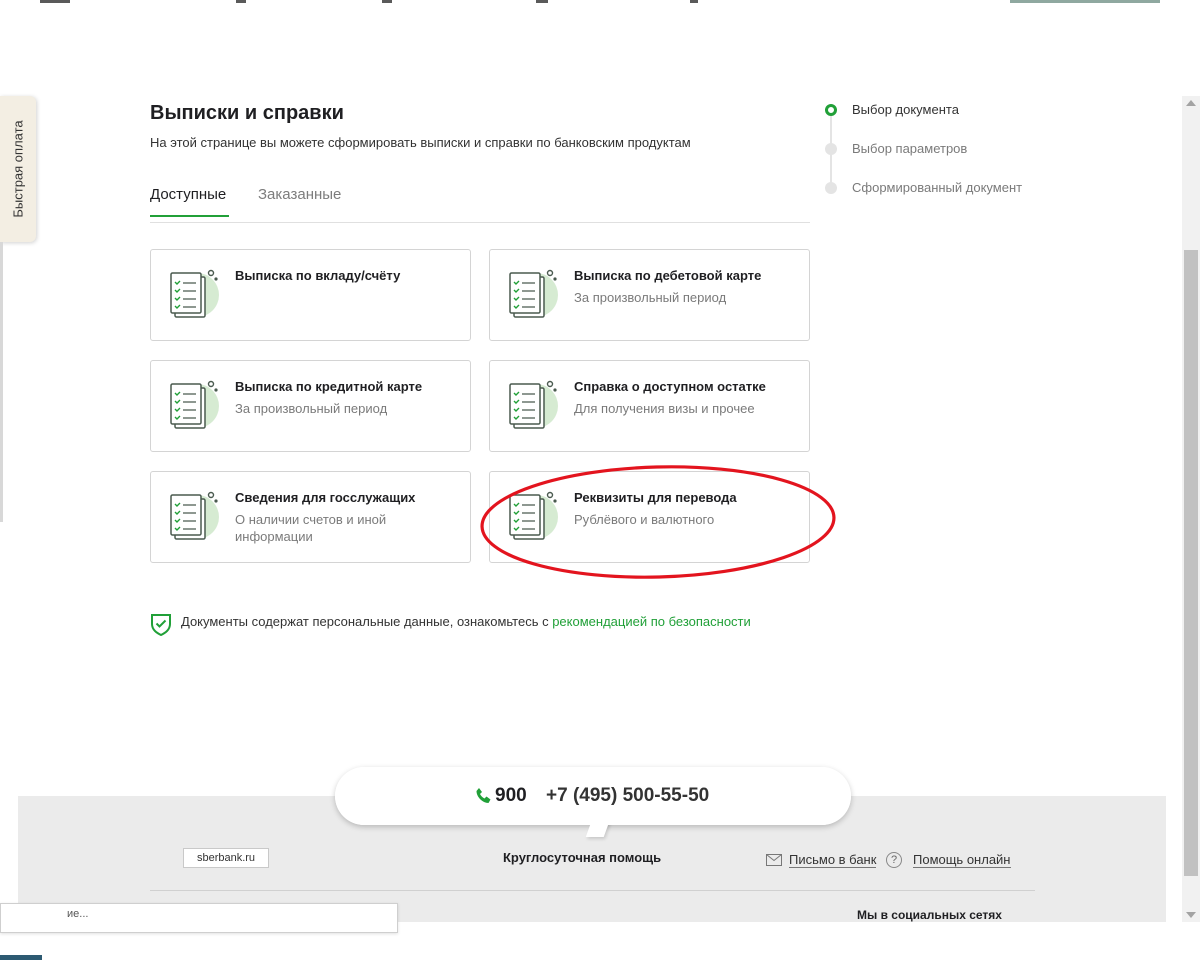 This screenshot has width=1200, height=960. I want to click on scroll-down-arrow-icon, so click(1191, 915).